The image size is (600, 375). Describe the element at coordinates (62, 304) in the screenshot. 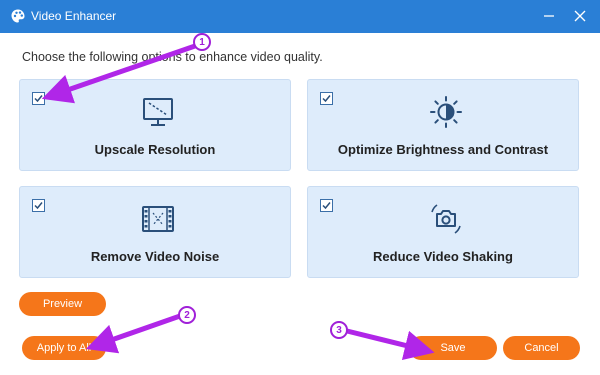

I see `preview-button: Preview` at that location.